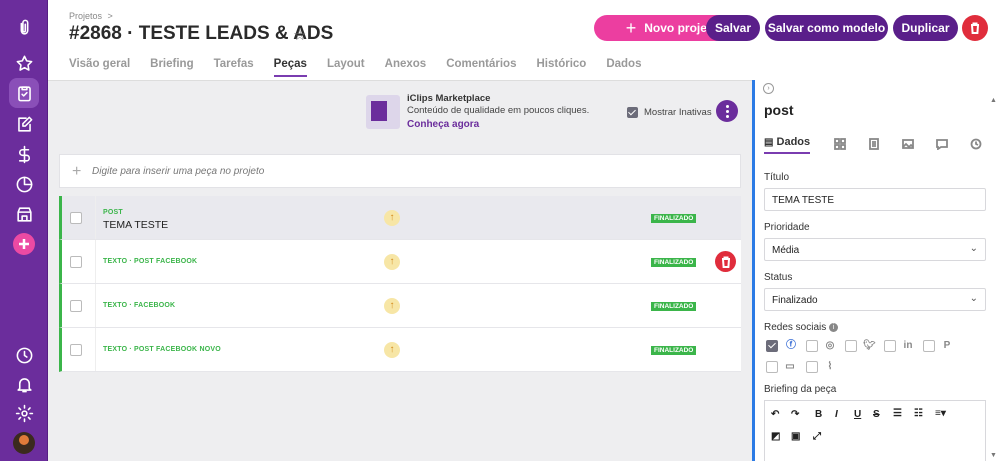 Image resolution: width=1000 pixels, height=461 pixels. I want to click on breadcrumb: Projetos >, so click(91, 16).